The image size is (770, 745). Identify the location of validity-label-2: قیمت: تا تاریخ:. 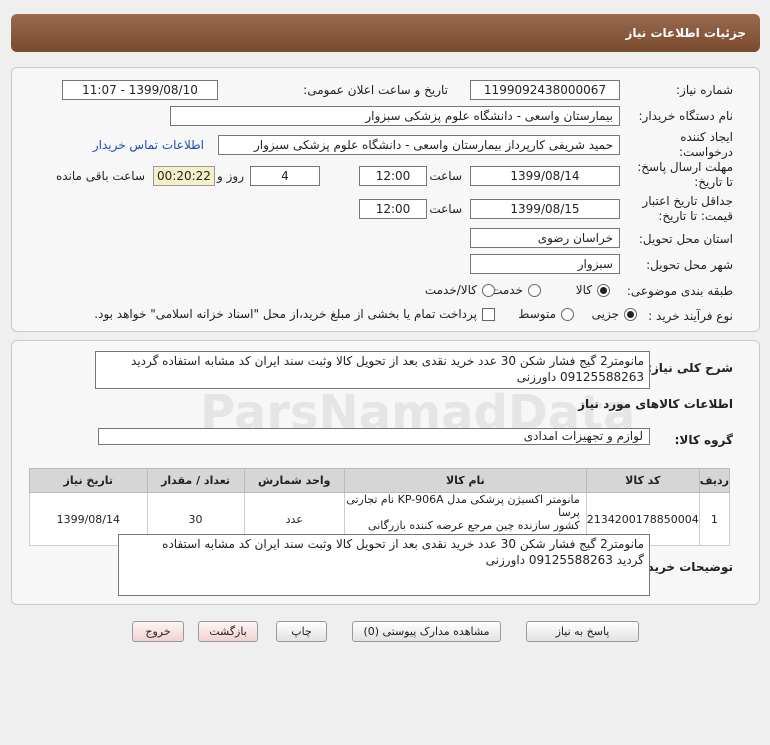
(695, 216).